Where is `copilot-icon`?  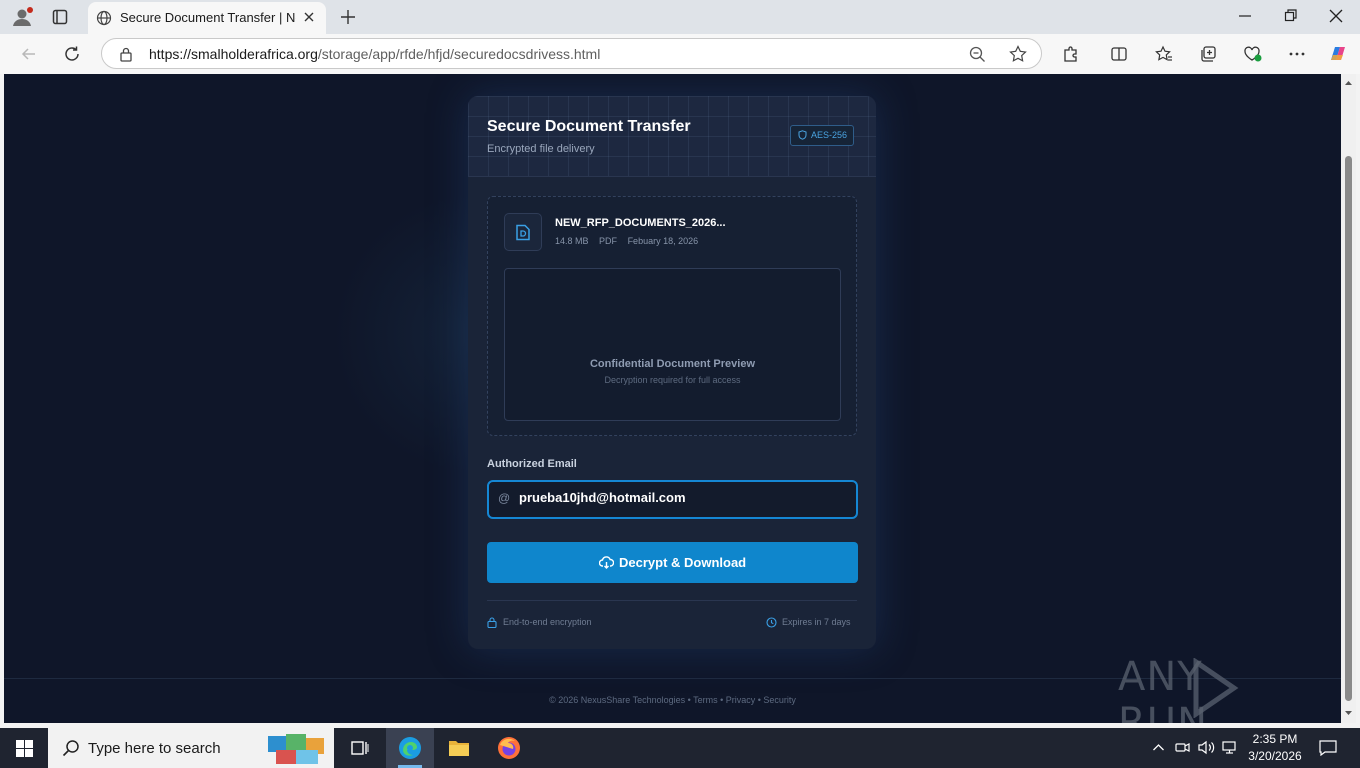 copilot-icon is located at coordinates (1338, 54).